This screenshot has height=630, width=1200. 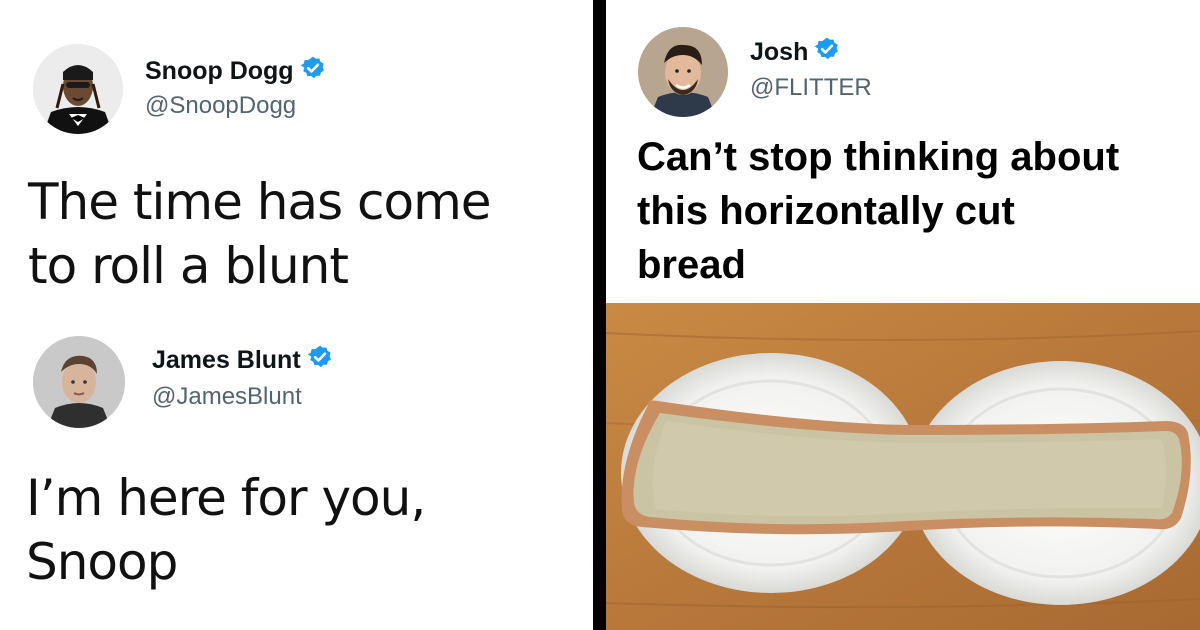 What do you see at coordinates (188, 266) in the screenshot?
I see `tweet-line: to roll a blunt` at bounding box center [188, 266].